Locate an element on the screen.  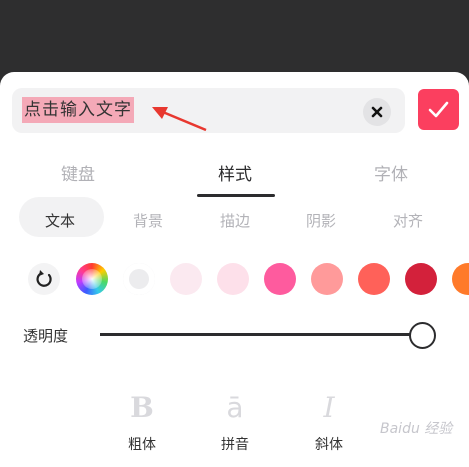
tab-keyboard: 键盘 is located at coordinates (78, 172).